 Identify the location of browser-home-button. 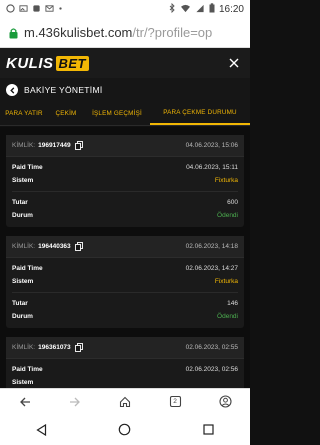
(125, 402).